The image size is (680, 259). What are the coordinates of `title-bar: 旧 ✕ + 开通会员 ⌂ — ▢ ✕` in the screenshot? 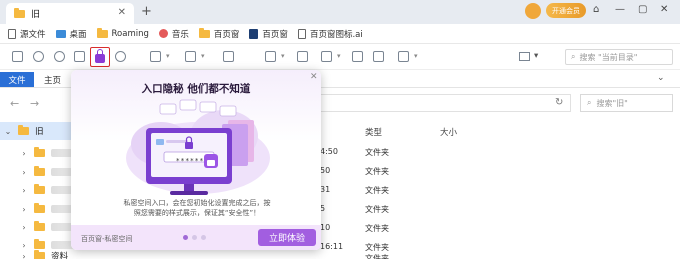 It's located at (340, 12).